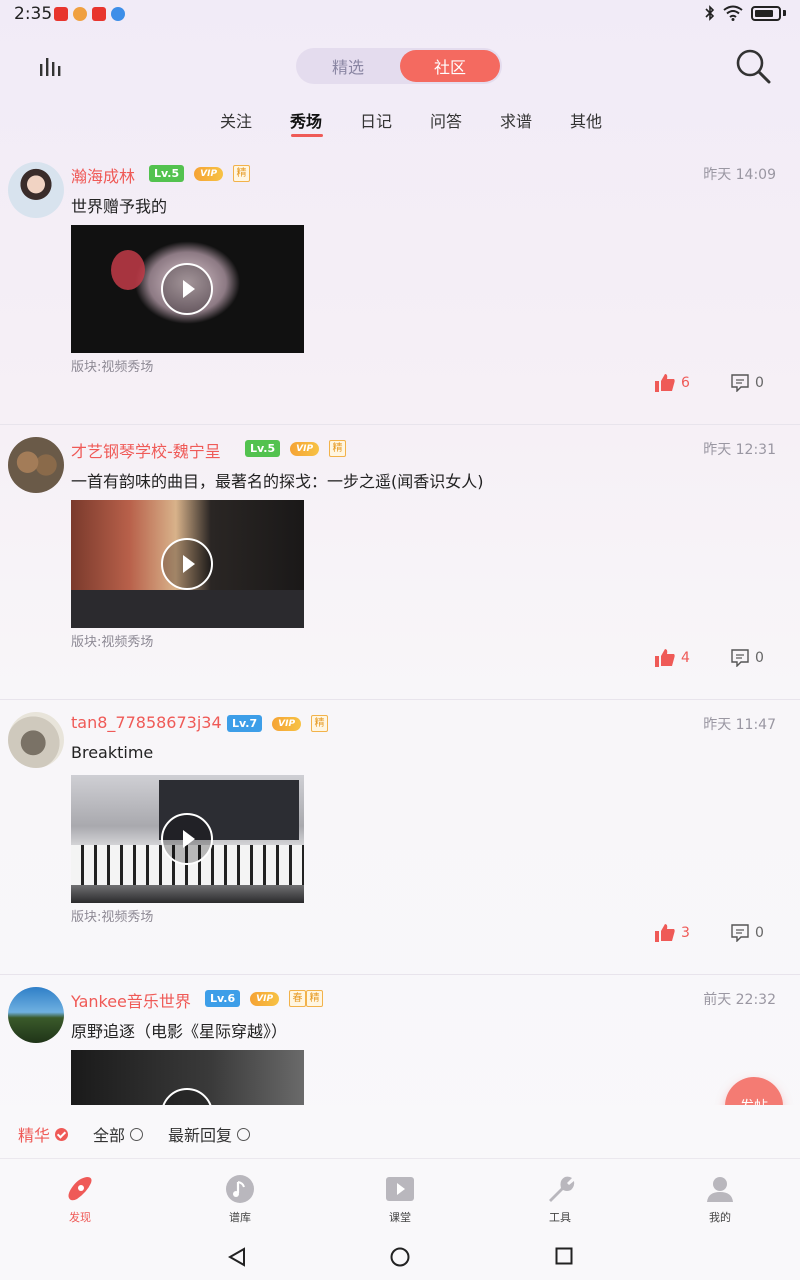 This screenshot has height=1280, width=800. I want to click on nav-label: 我的, so click(720, 1217).